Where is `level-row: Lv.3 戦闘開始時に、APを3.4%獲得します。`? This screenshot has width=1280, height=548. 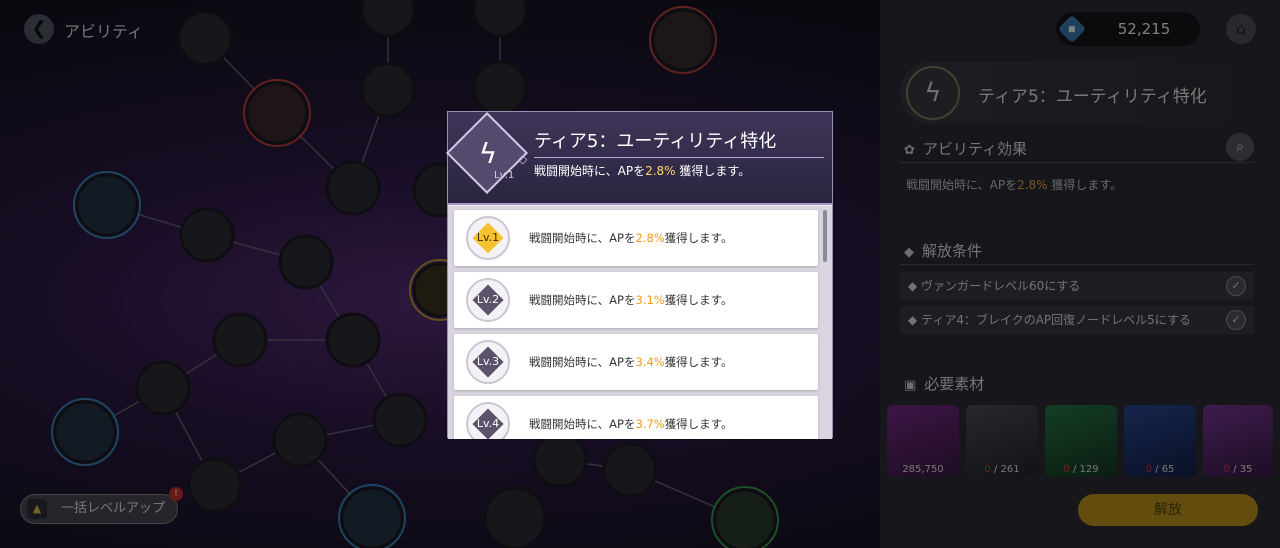 level-row: Lv.3 戦闘開始時に、APを3.4%獲得します。 is located at coordinates (636, 362).